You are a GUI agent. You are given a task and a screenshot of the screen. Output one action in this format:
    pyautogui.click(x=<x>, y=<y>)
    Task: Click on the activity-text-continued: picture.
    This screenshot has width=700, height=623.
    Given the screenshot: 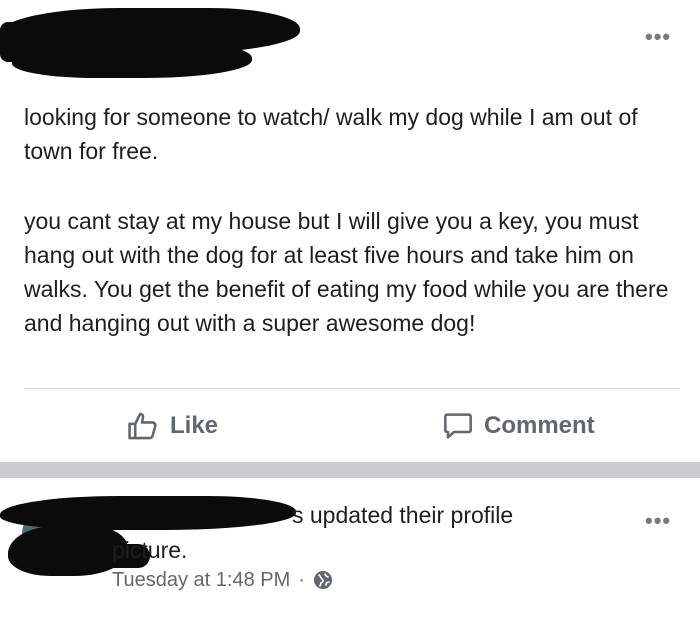 What is the action you would take?
    pyautogui.click(x=150, y=550)
    